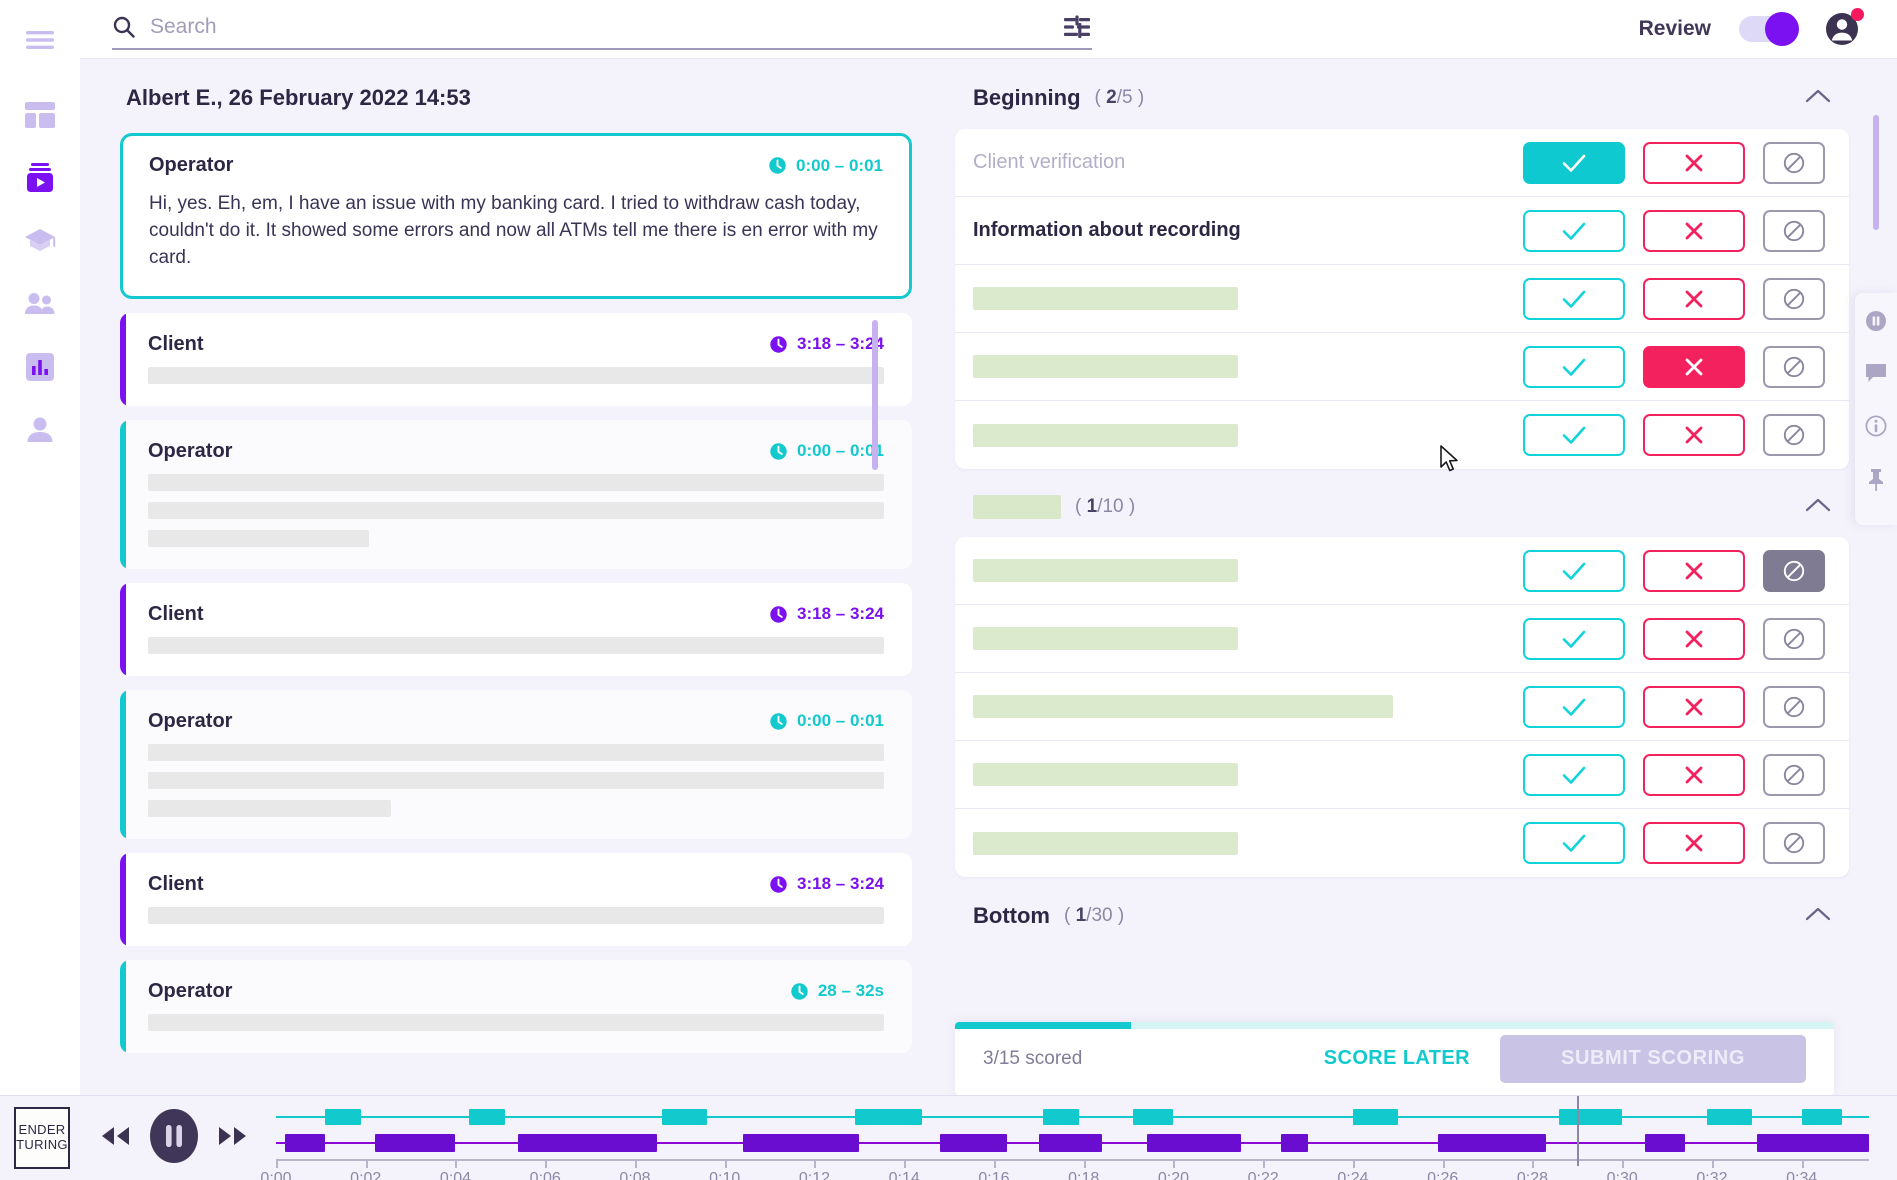 The height and width of the screenshot is (1180, 1897). I want to click on timeline-tick-label: 0:30, so click(1622, 1174).